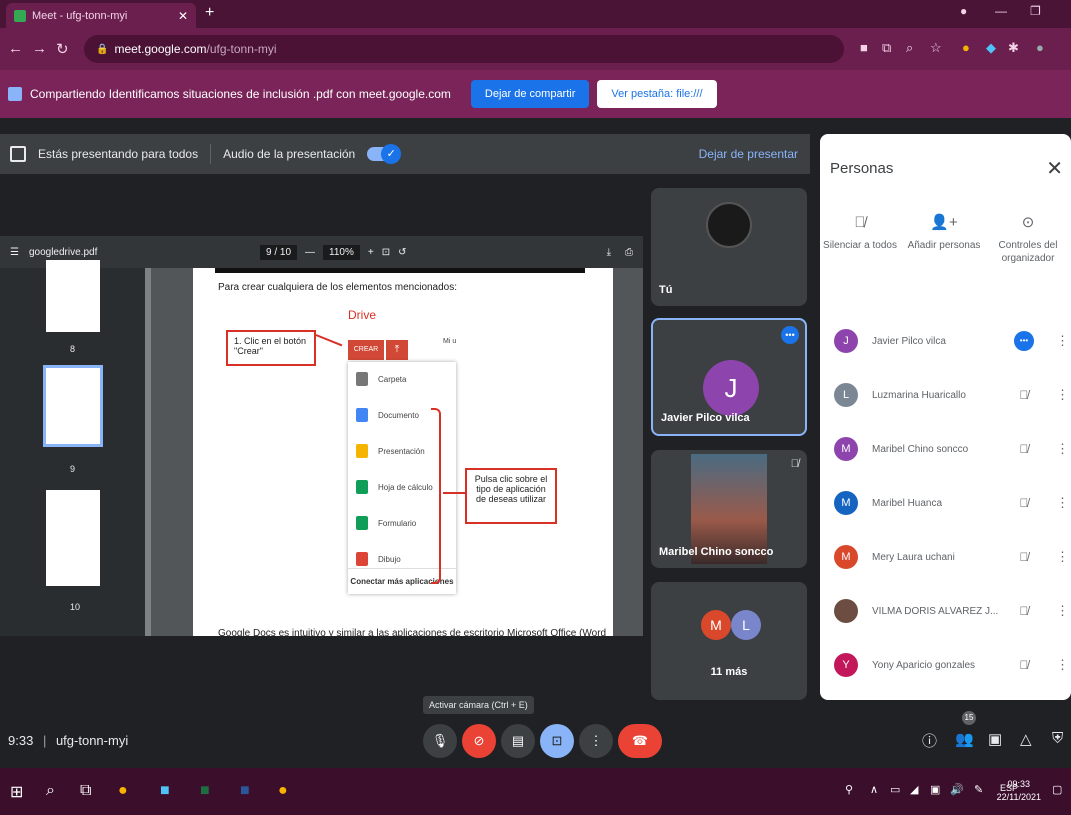 The width and height of the screenshot is (1071, 815). I want to click on microphone-button: 🎙, so click(440, 741).